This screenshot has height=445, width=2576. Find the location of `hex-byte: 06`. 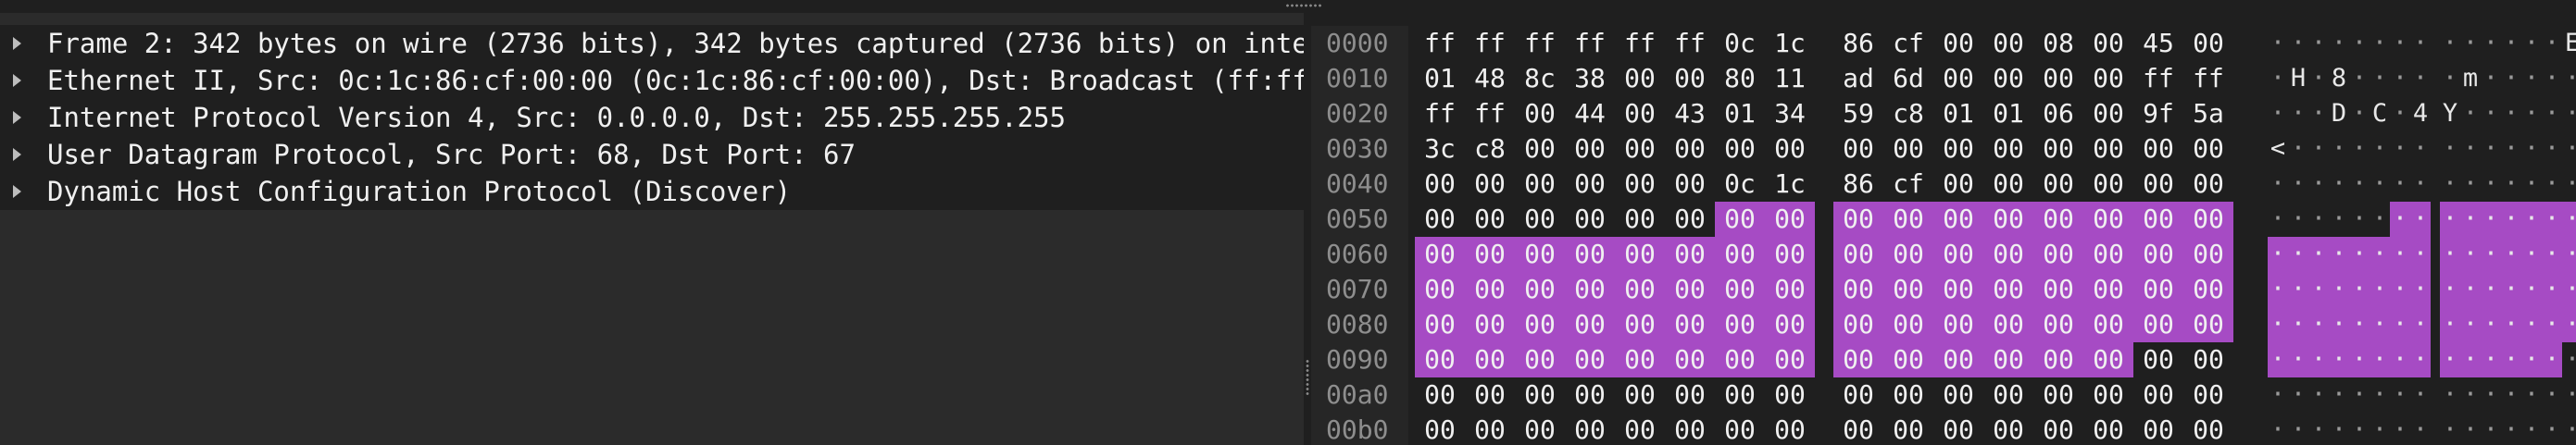

hex-byte: 06 is located at coordinates (2058, 113).